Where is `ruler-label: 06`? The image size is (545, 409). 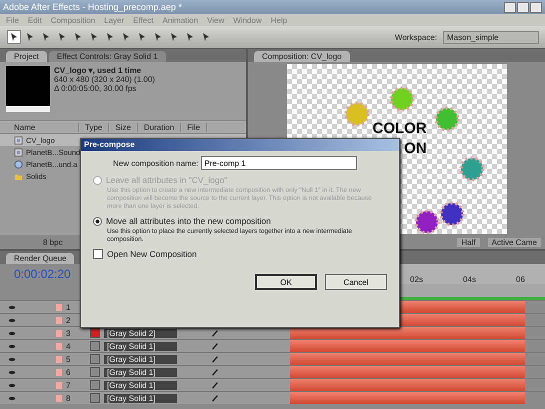
ruler-label: 06 is located at coordinates (520, 279).